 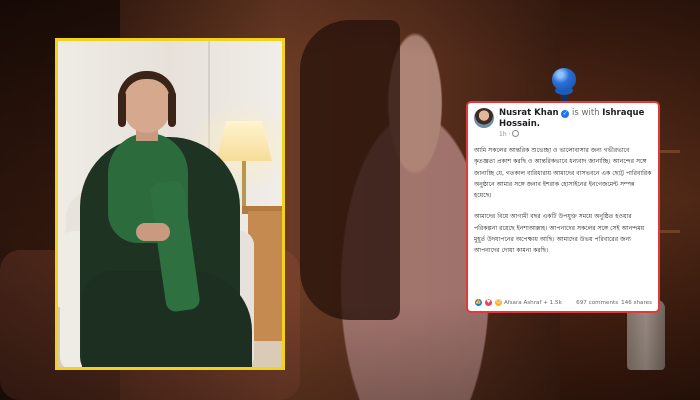 I want to click on post-meta: 1h ·, so click(x=575, y=134).